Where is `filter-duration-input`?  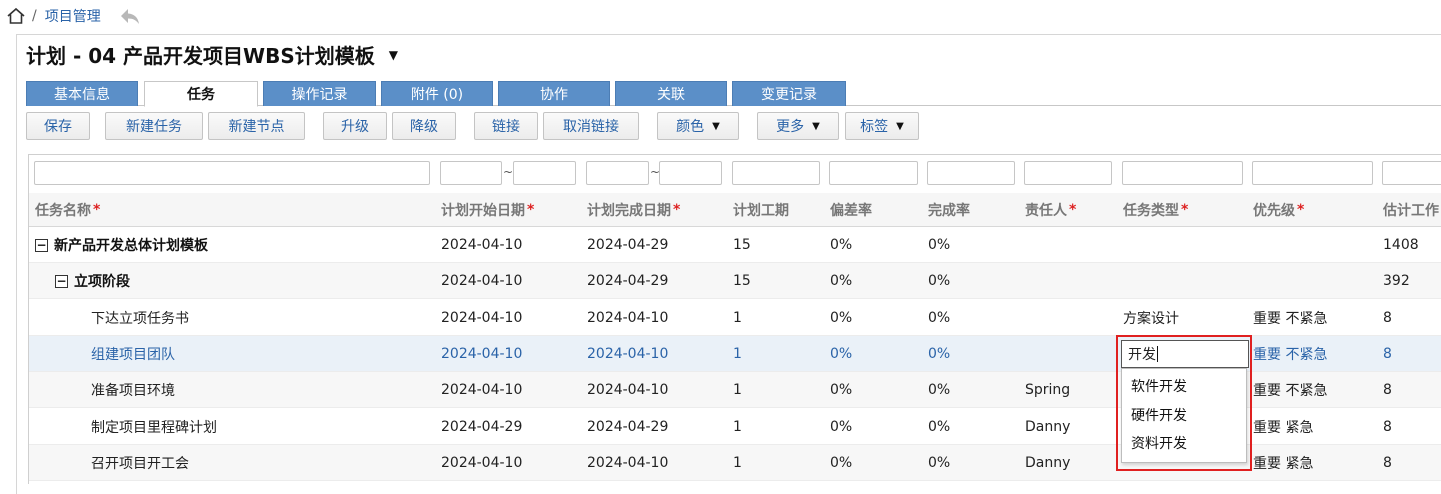 filter-duration-input is located at coordinates (776, 173).